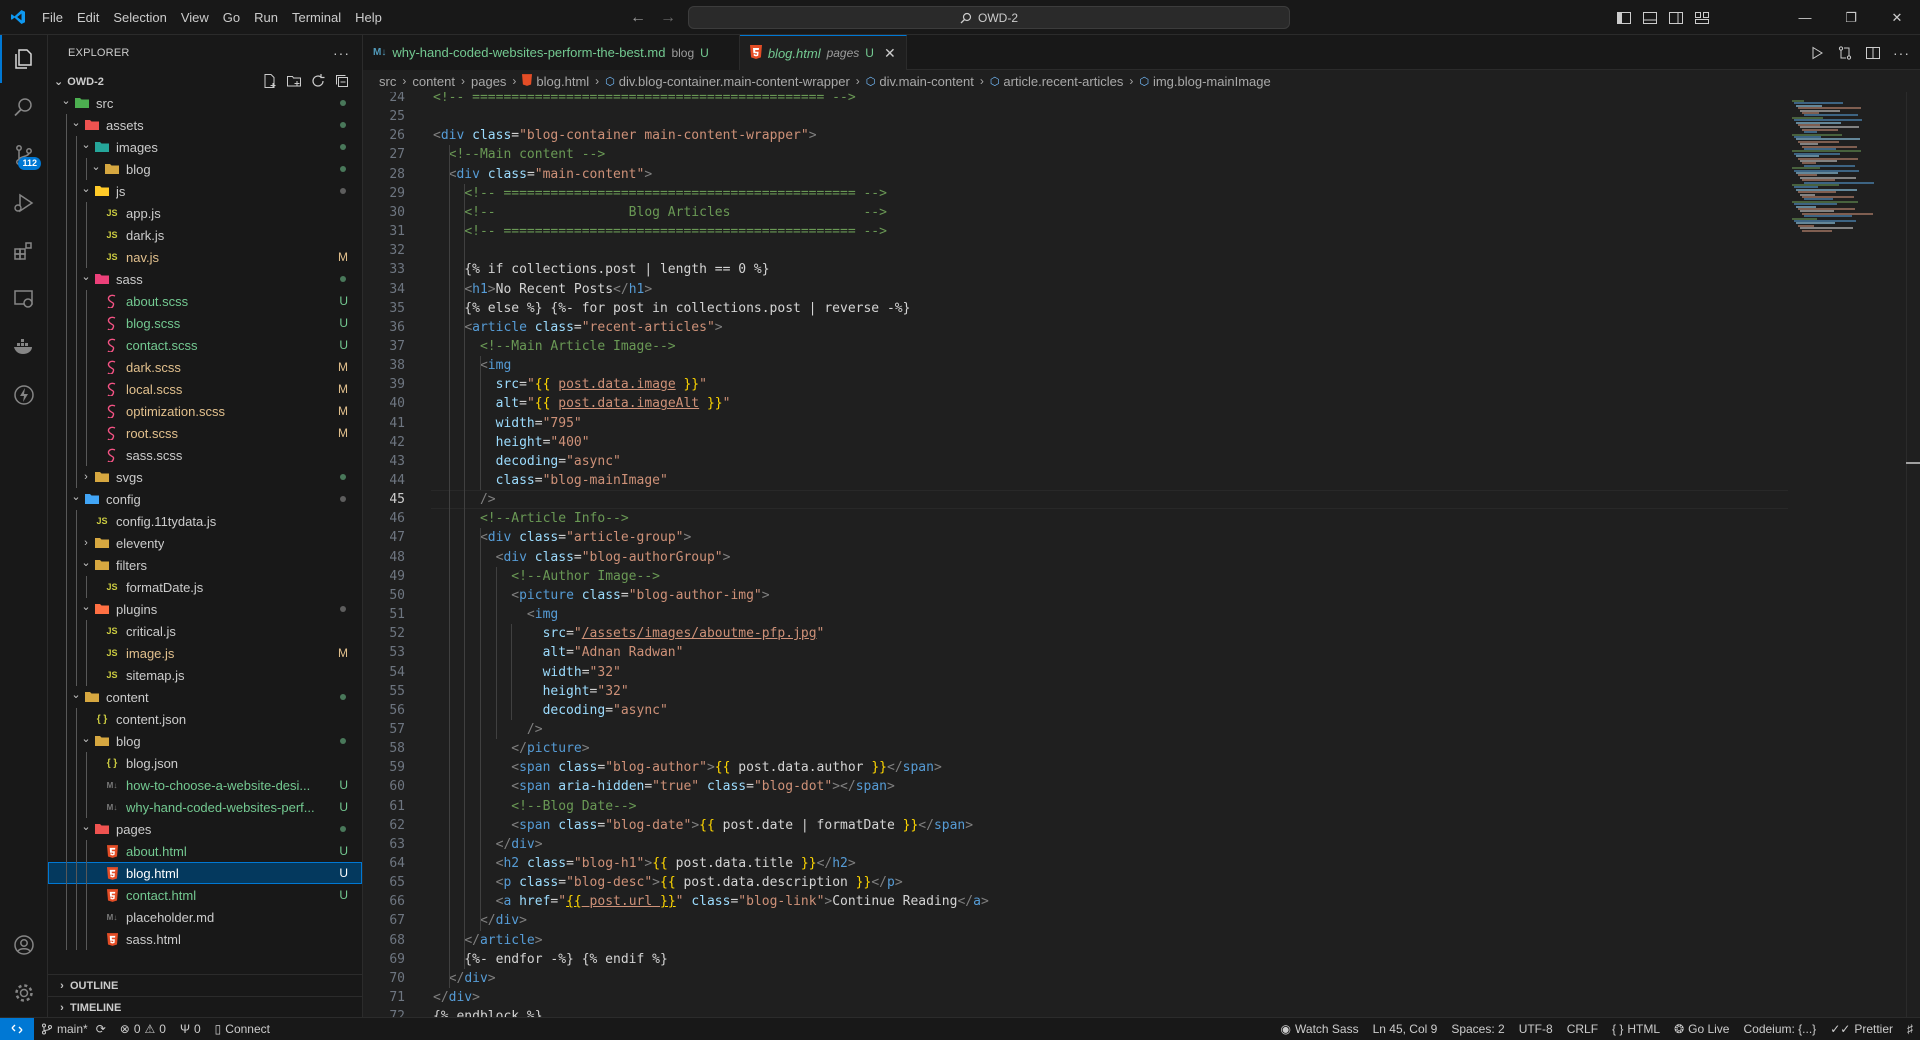  Describe the element at coordinates (205, 191) in the screenshot. I see `folder-item: ⌄ js` at that location.